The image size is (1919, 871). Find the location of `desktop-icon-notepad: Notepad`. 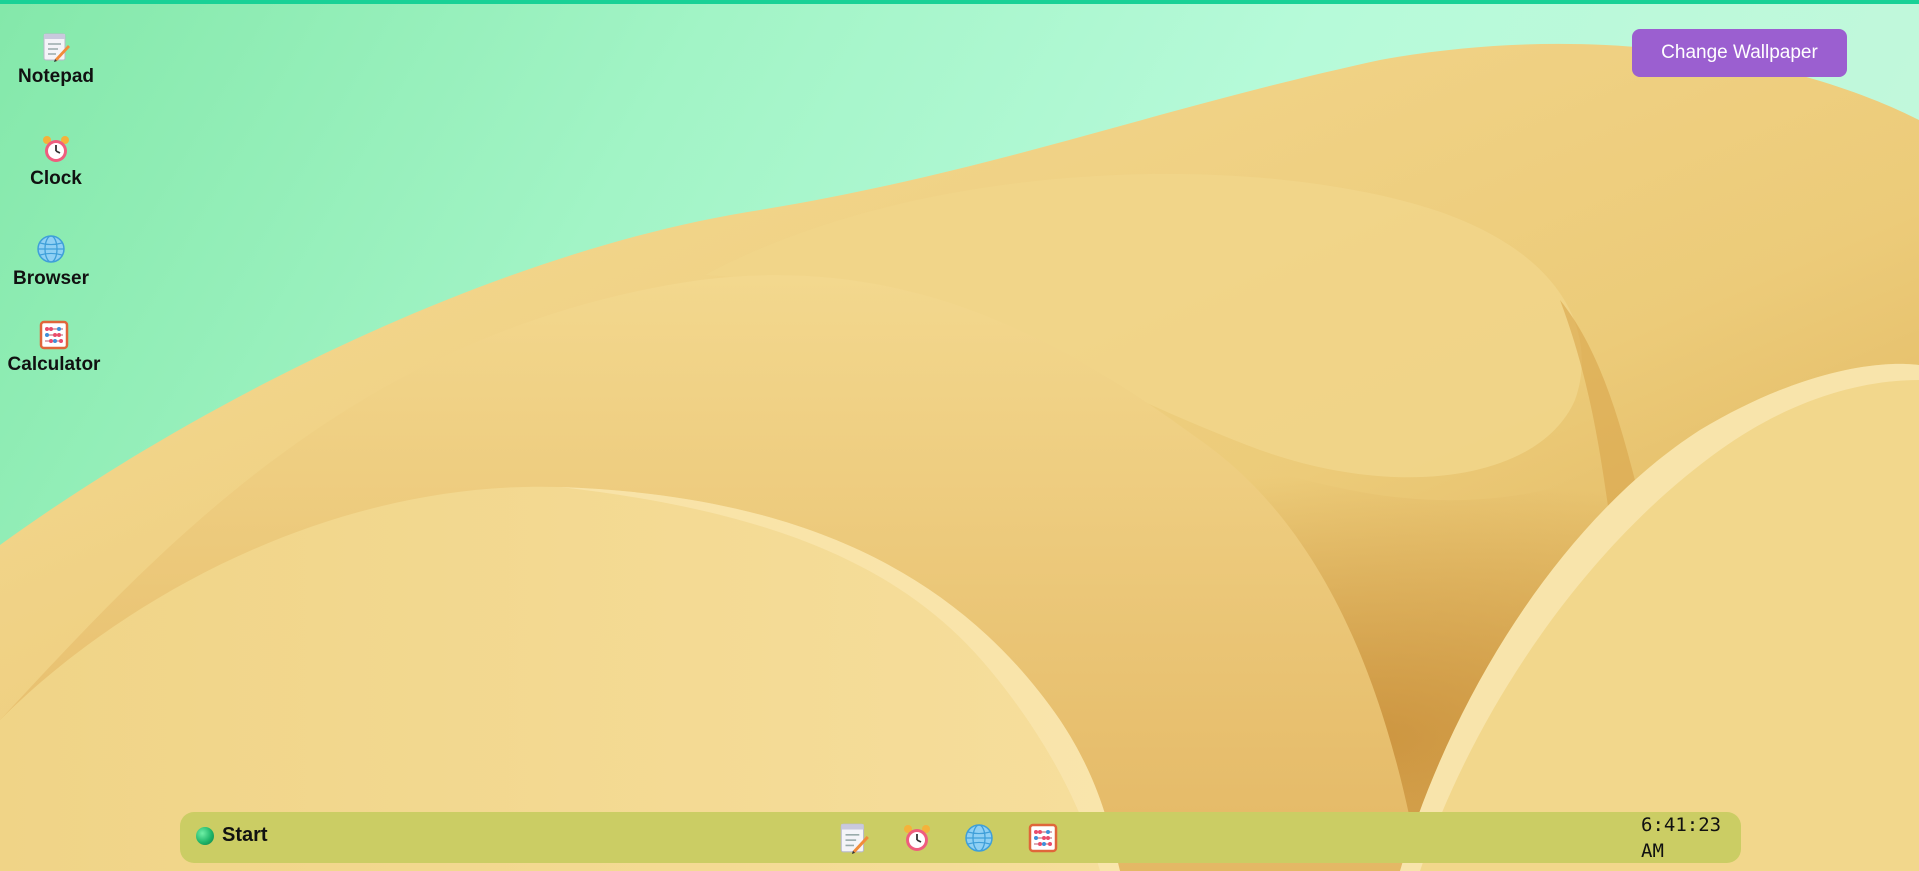

desktop-icon-notepad: Notepad is located at coordinates (56, 59).